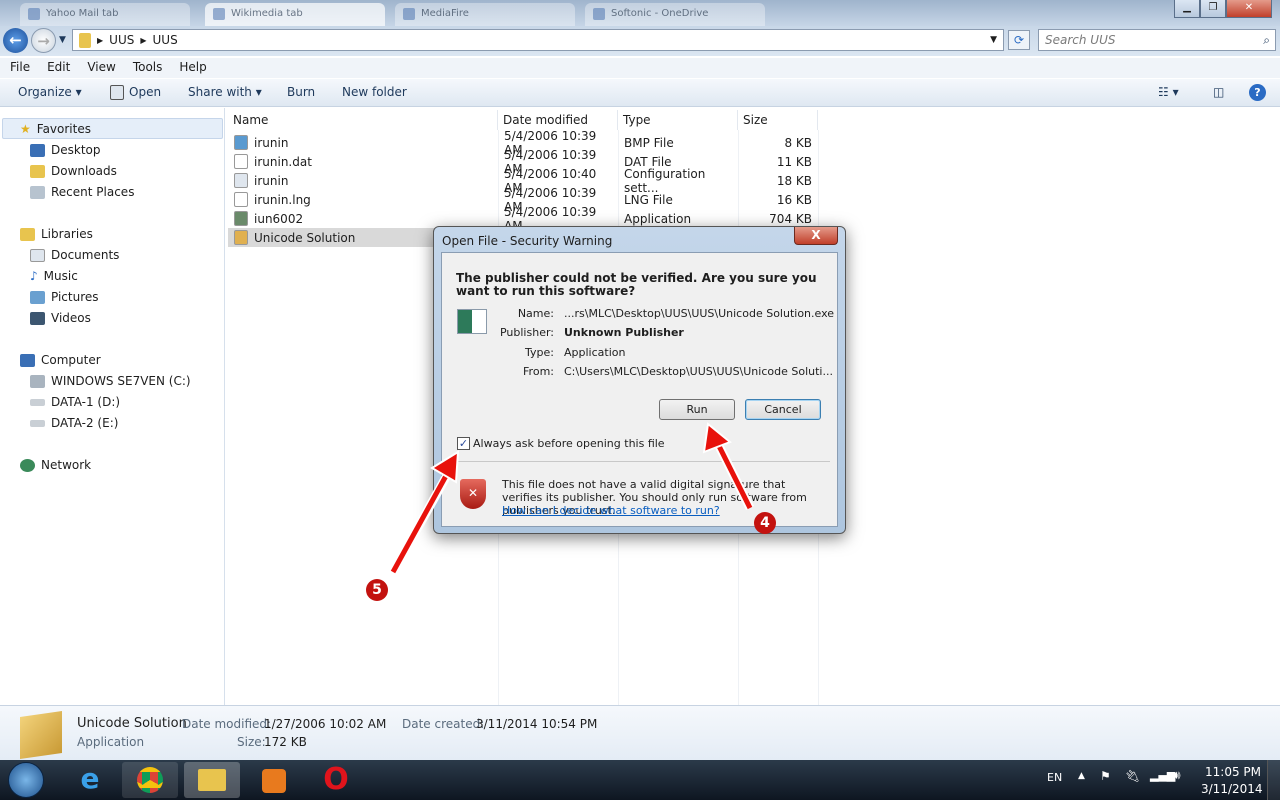 The image size is (1280, 800). I want to click on arrow-to-checkbox, so click(420, 523).